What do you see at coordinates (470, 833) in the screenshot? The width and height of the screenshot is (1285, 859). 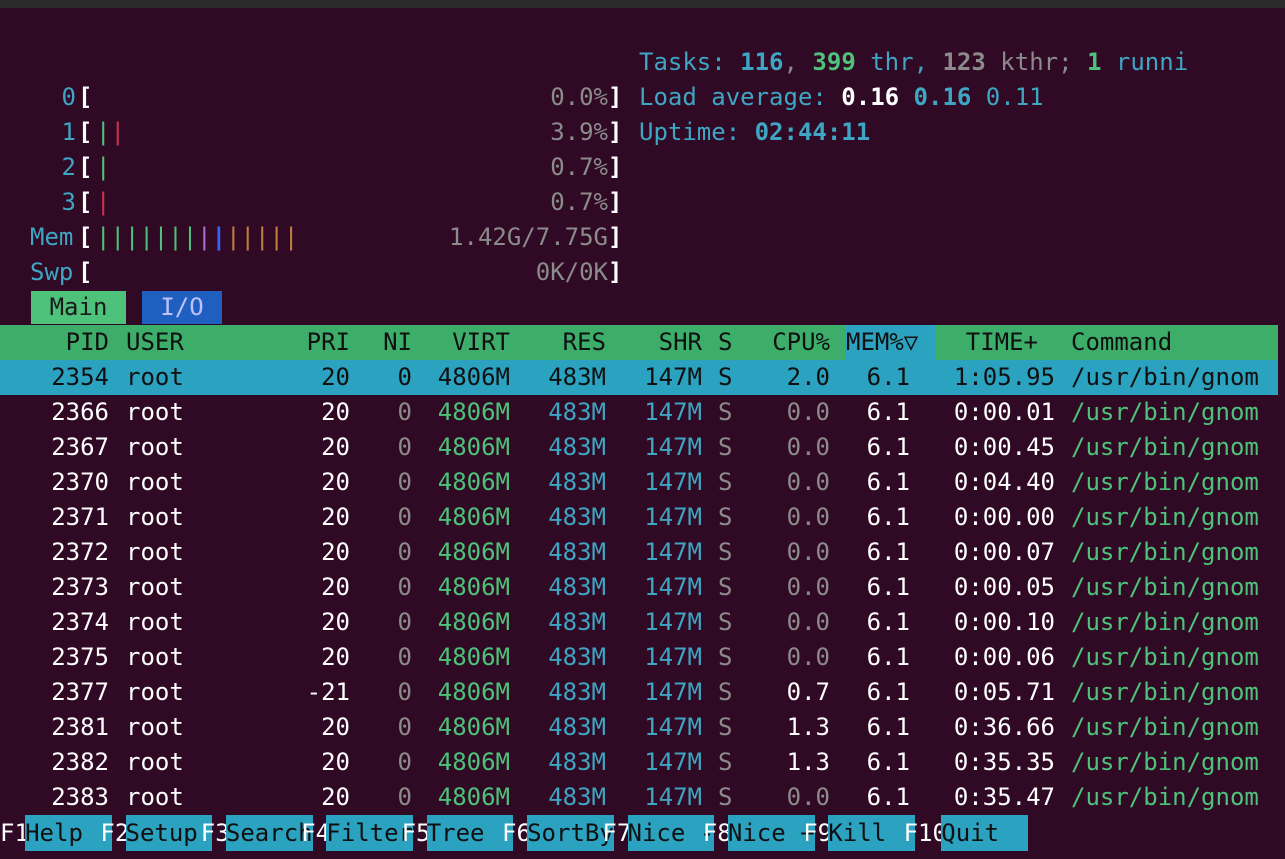 I see `fkey-f5-label: Tree` at bounding box center [470, 833].